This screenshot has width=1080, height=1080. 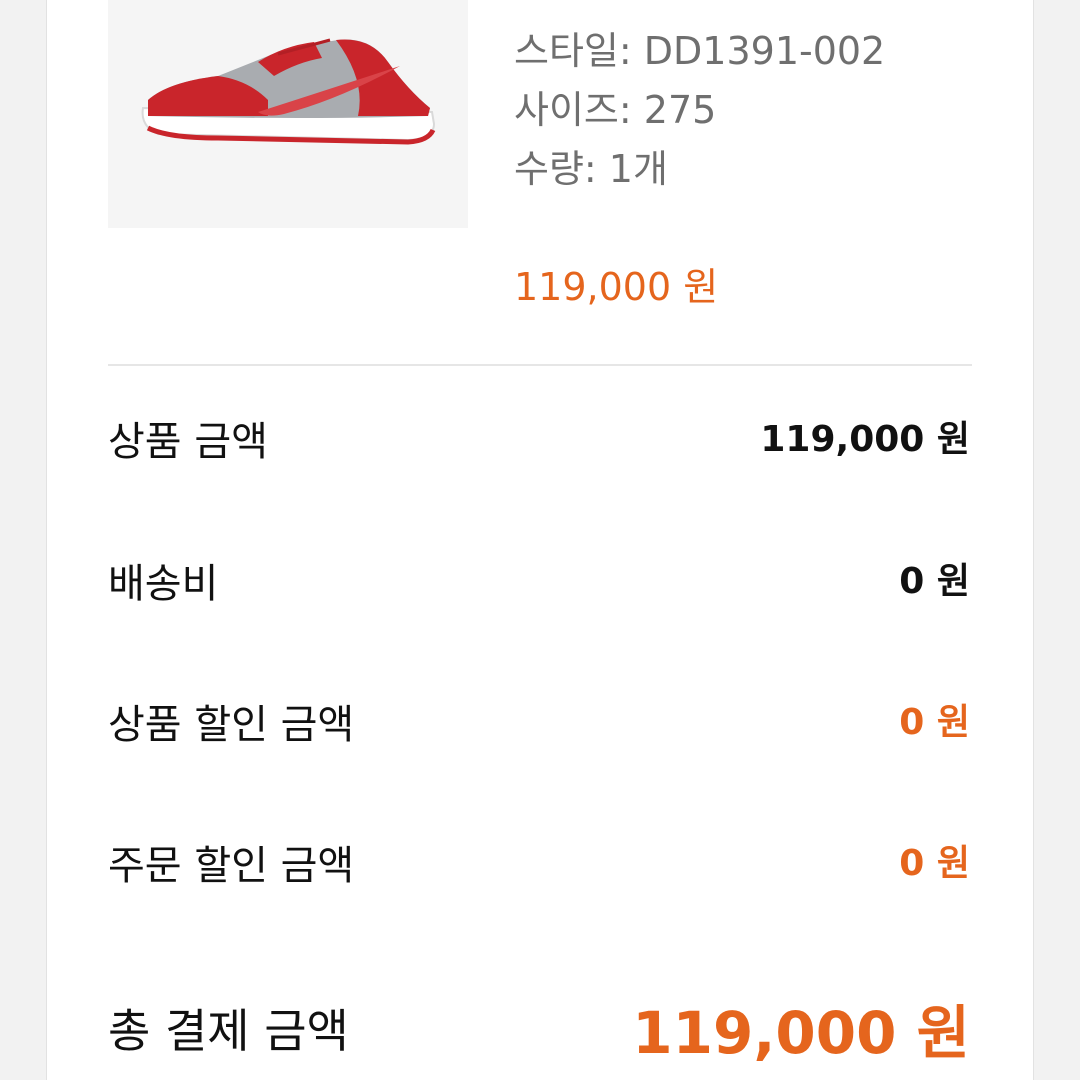 What do you see at coordinates (188, 442) in the screenshot?
I see `subtotal-label: 상품 금액` at bounding box center [188, 442].